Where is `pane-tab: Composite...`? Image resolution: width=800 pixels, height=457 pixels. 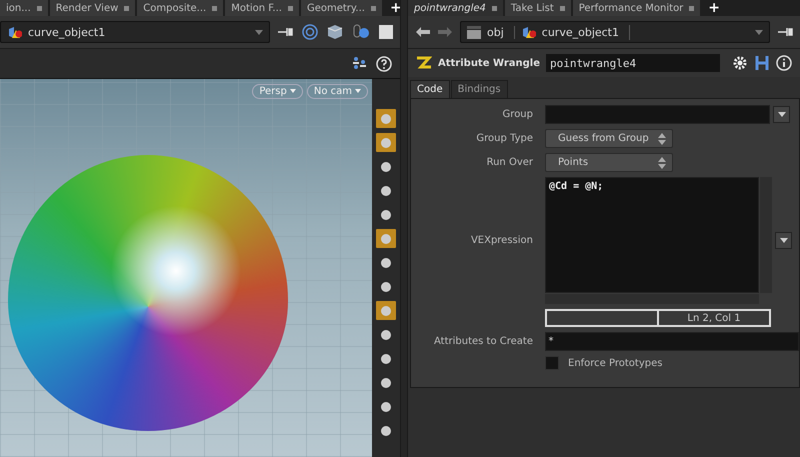 pane-tab: Composite... is located at coordinates (180, 8).